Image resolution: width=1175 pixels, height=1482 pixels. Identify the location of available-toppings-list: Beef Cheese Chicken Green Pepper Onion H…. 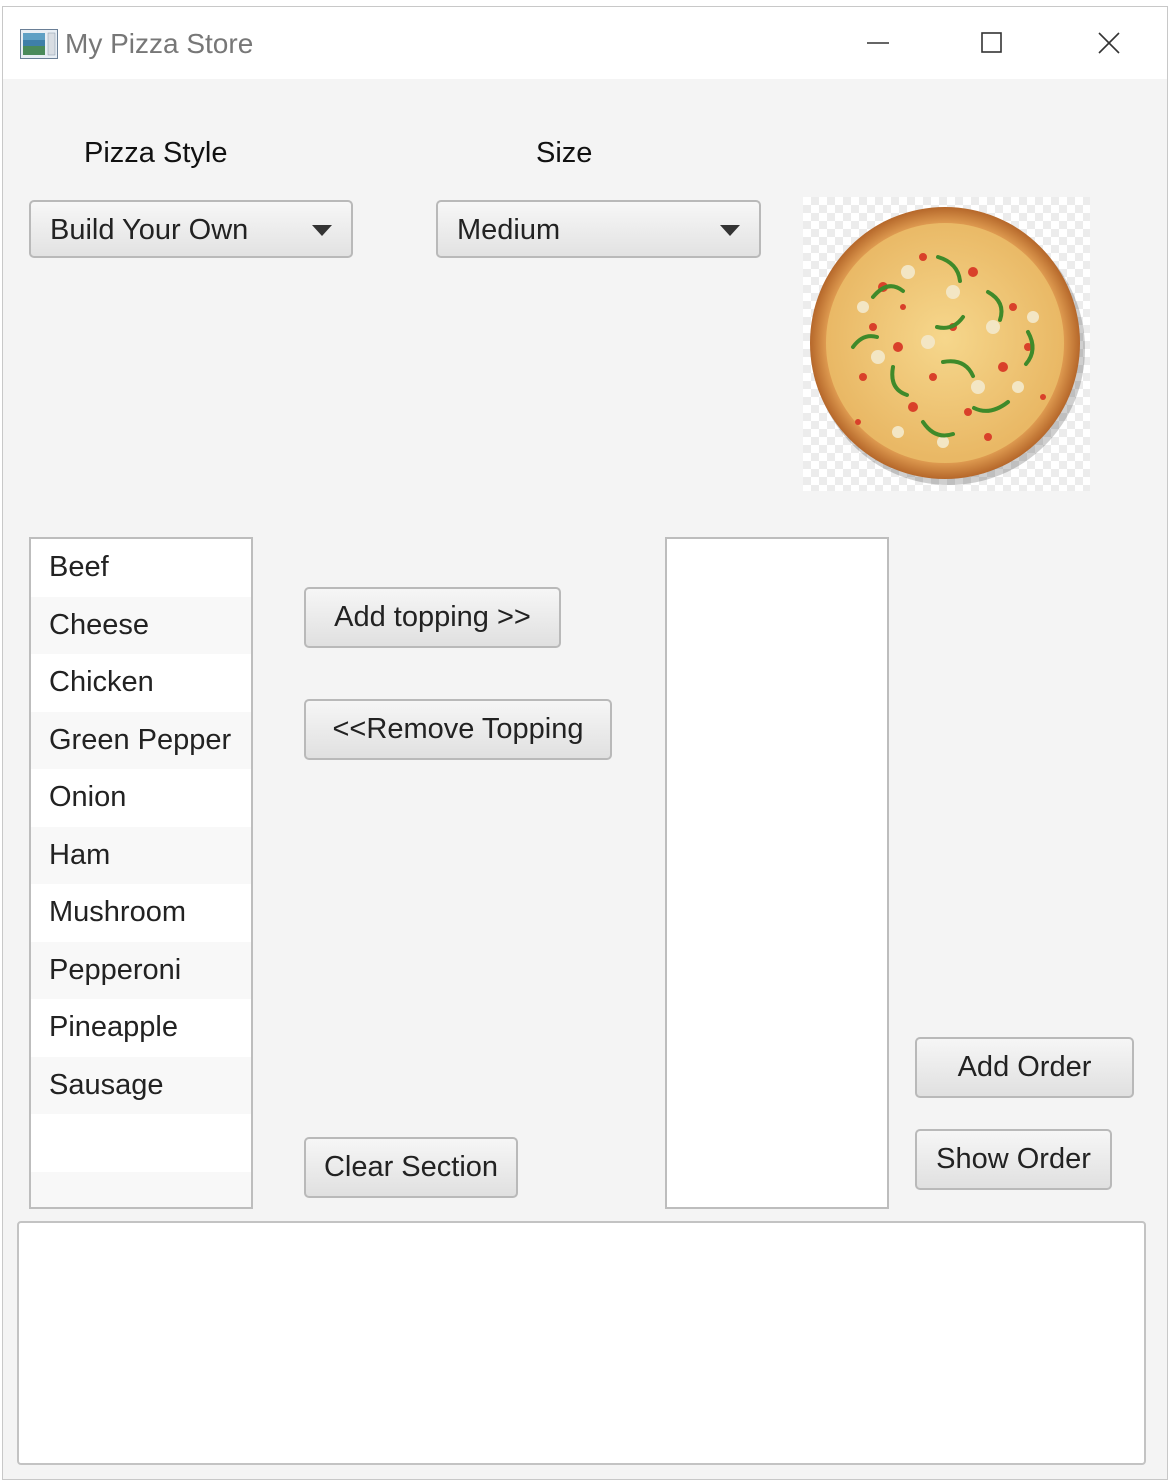
(141, 873).